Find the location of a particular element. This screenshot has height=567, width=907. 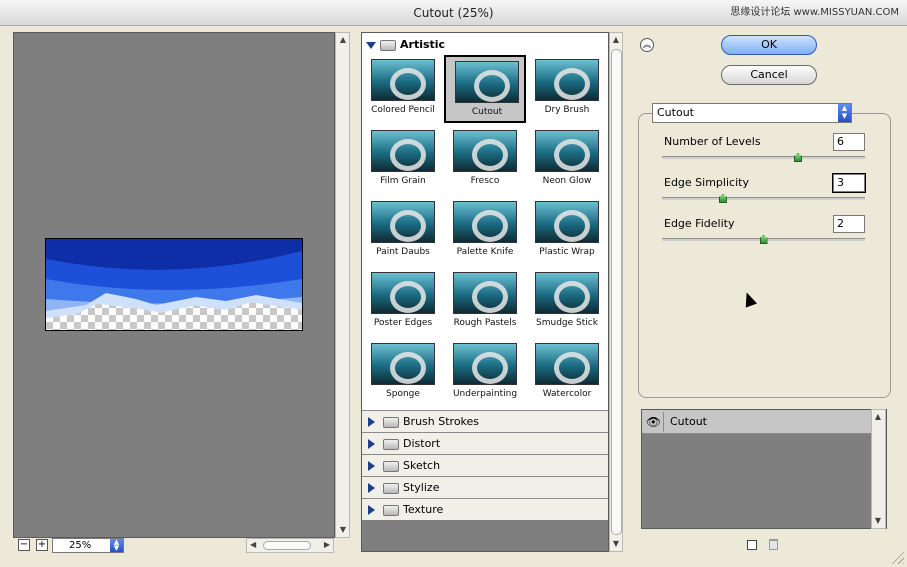

filter-thumbnail: Colored Pencil is located at coordinates (403, 89).